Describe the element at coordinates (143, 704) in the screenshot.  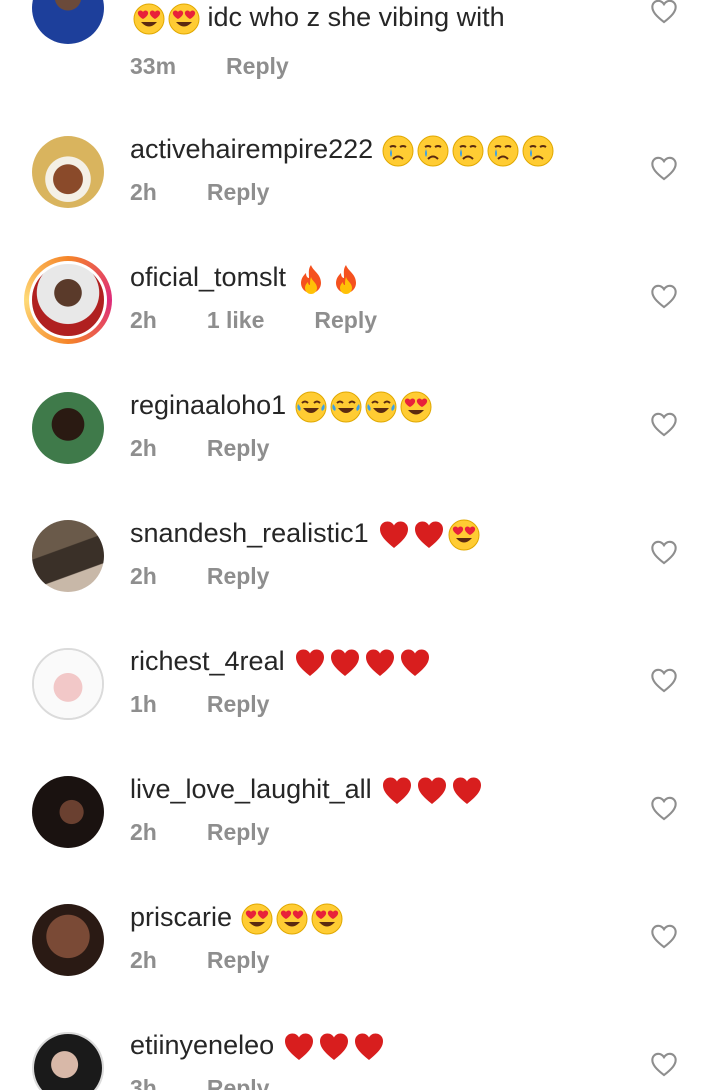
I see `comment-time: 1h` at that location.